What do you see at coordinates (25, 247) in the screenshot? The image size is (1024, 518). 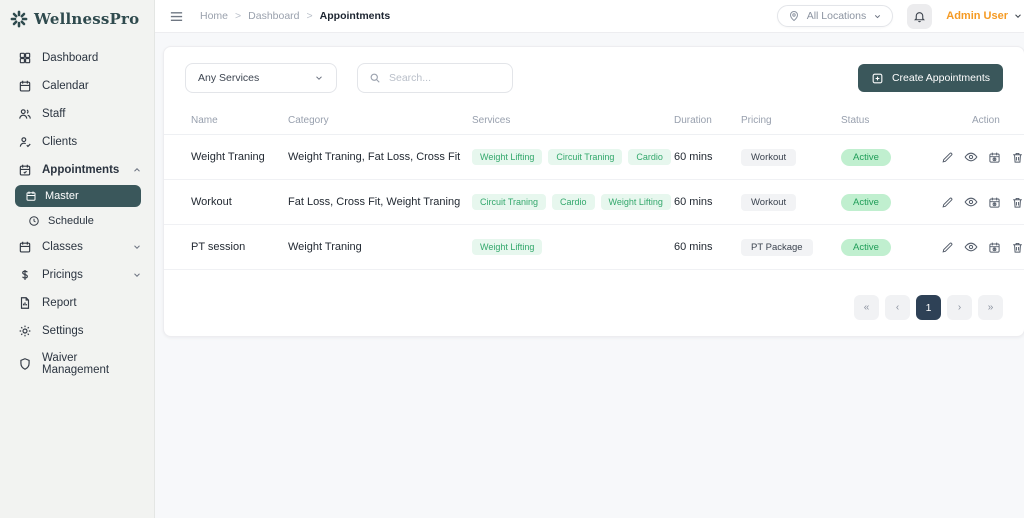 I see `calendar-icon` at bounding box center [25, 247].